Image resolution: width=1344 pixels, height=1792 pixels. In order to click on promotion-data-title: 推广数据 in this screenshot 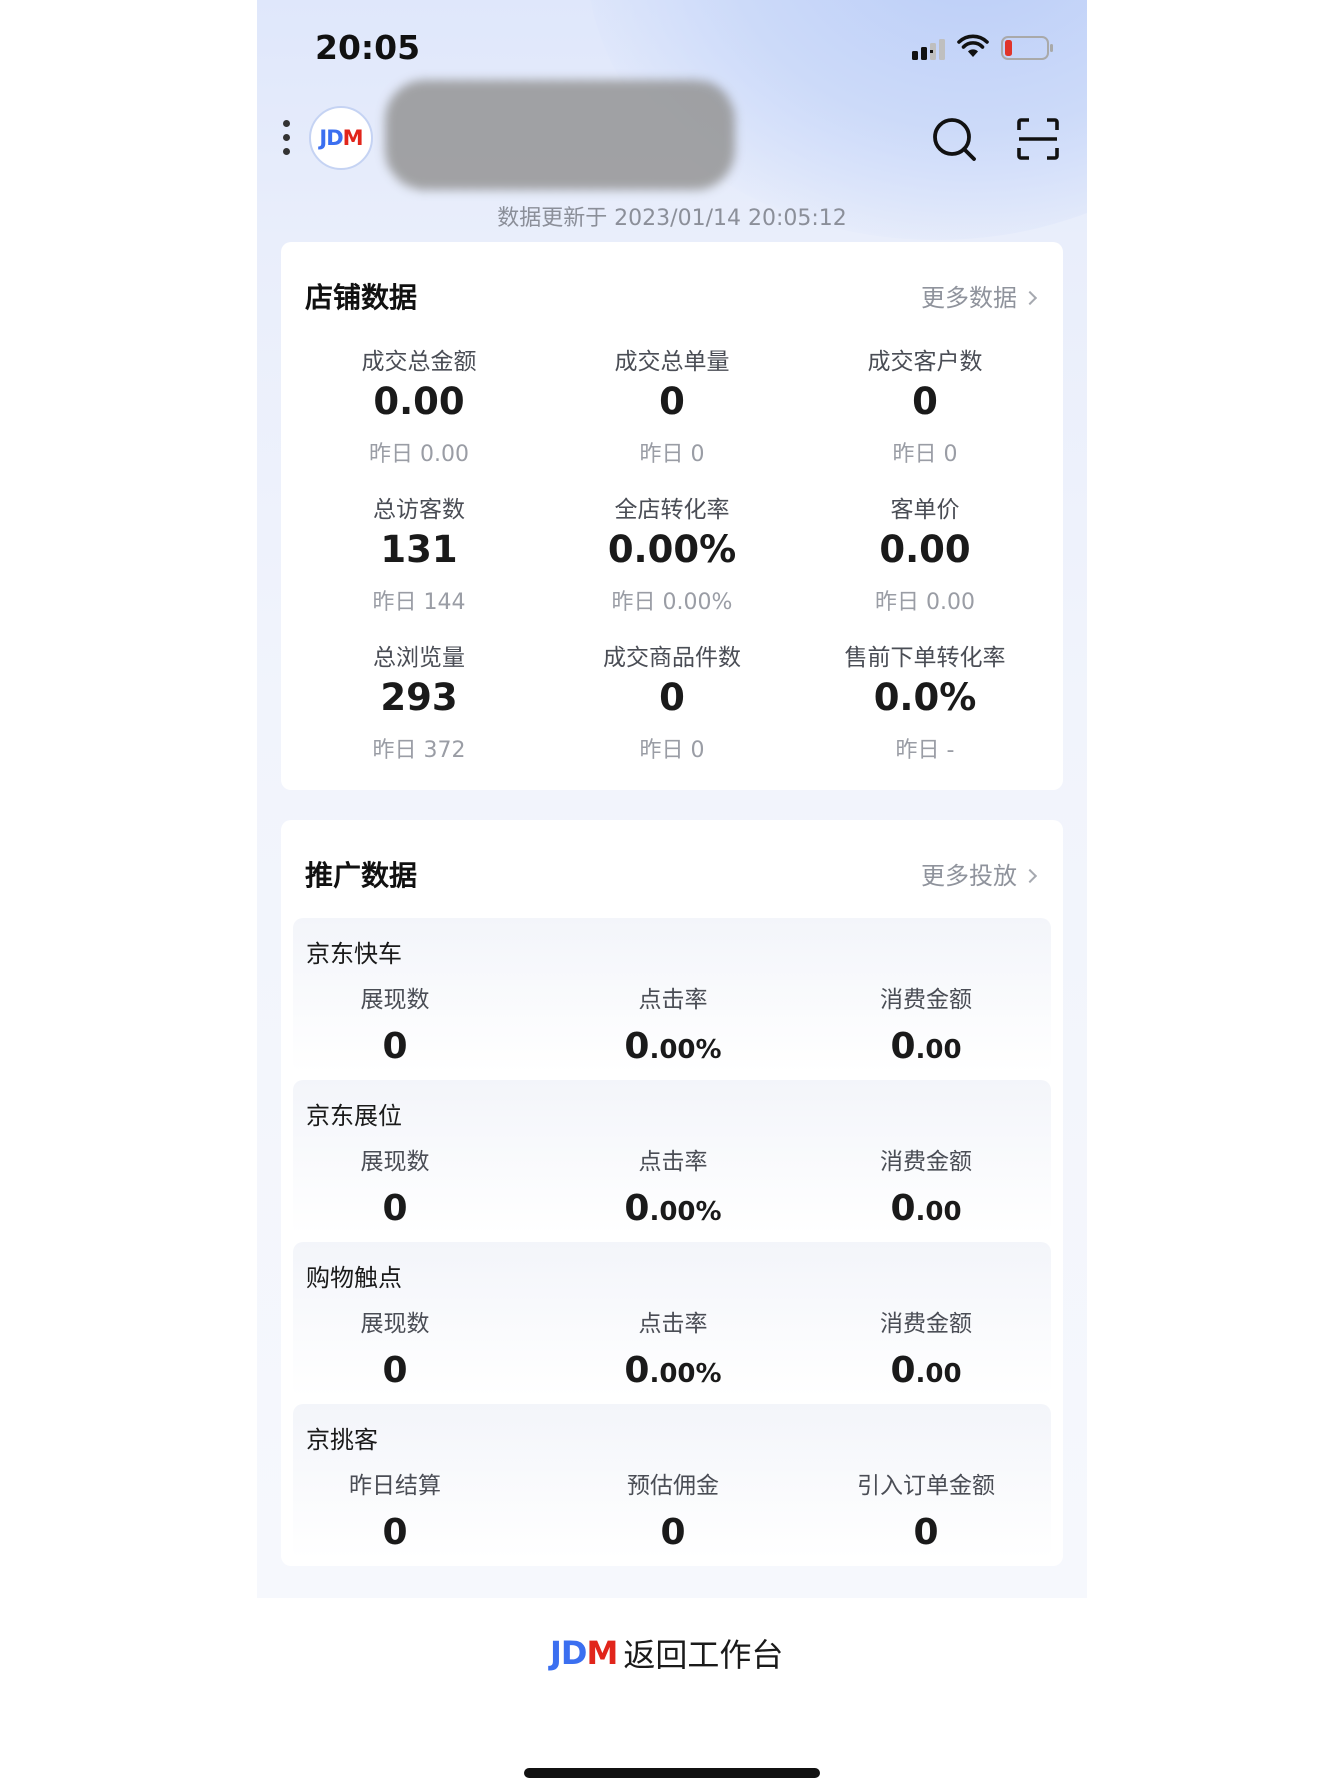, I will do `click(361, 875)`.